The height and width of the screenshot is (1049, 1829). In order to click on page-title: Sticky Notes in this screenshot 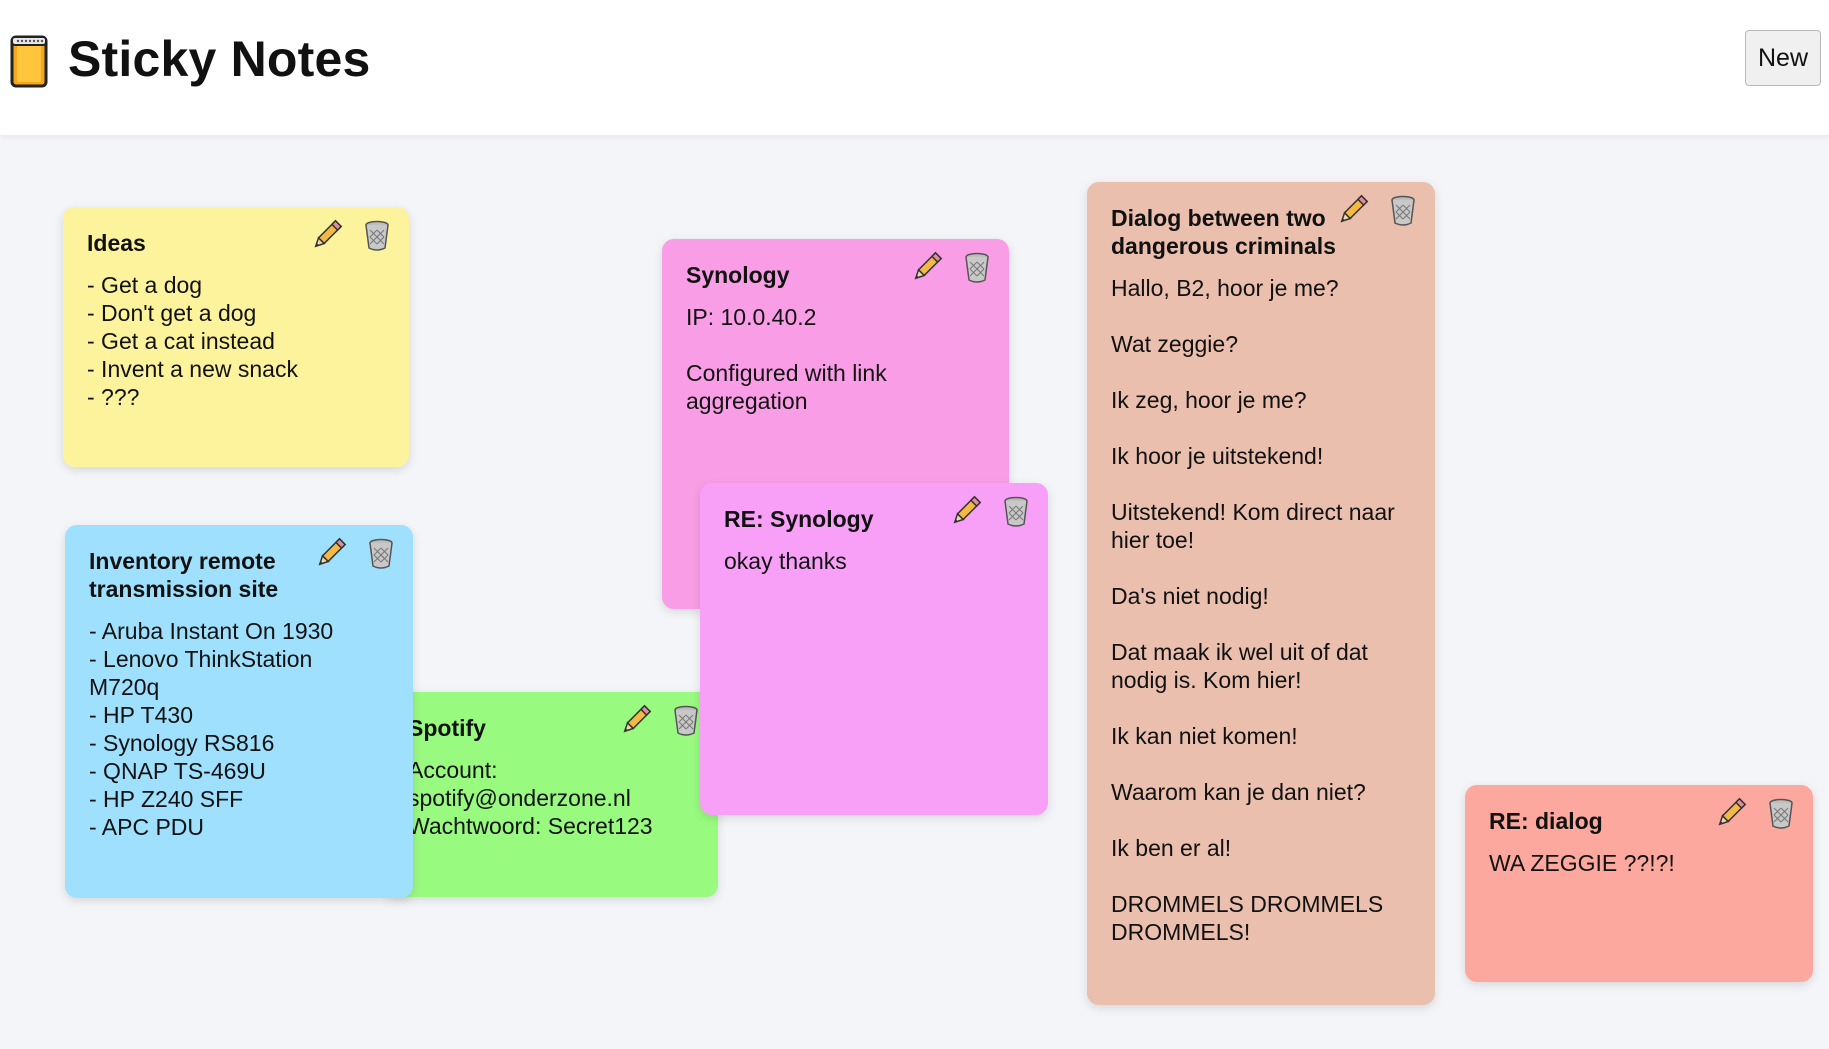, I will do `click(219, 59)`.